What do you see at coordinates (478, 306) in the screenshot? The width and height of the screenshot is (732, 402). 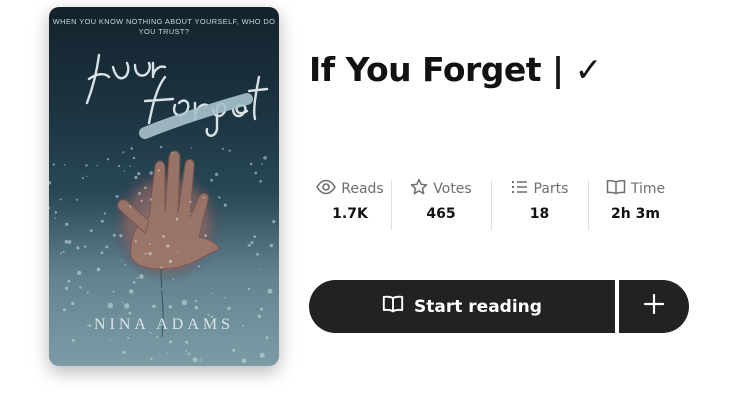 I see `start-reading-label: Start reading` at bounding box center [478, 306].